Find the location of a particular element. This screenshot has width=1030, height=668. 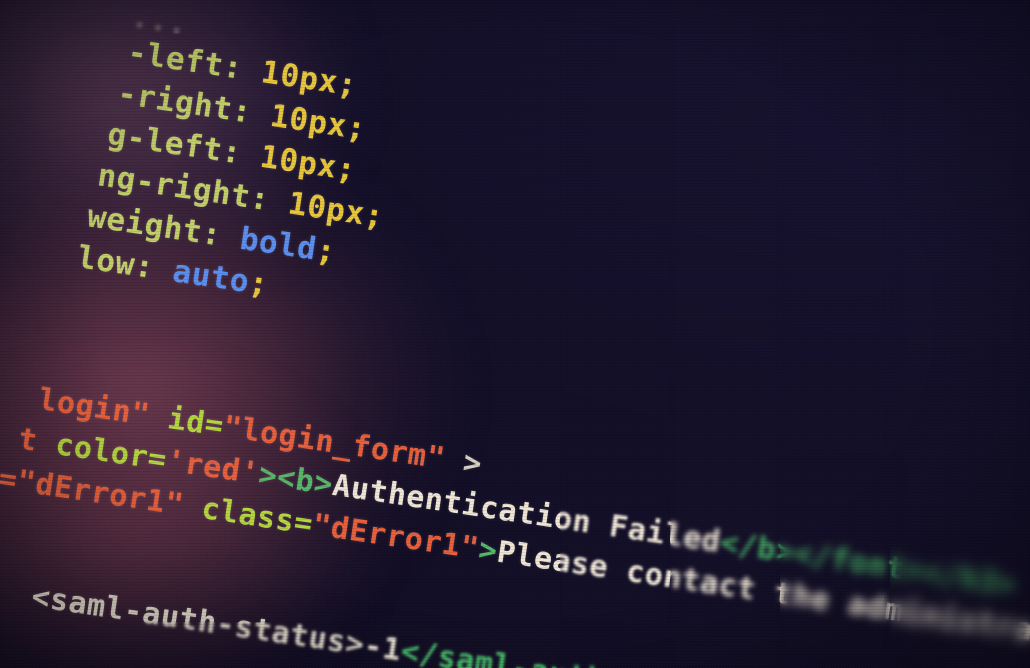

token-class-value-derror1: "dError1" is located at coordinates (396, 537).